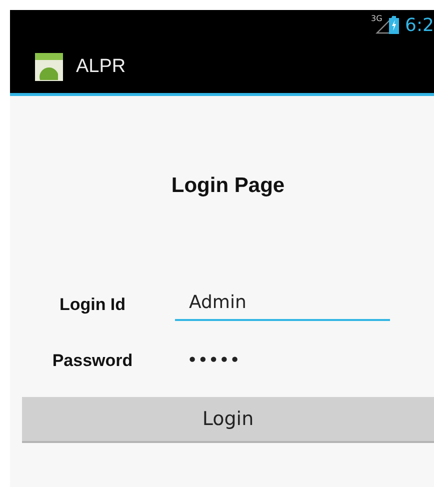 The width and height of the screenshot is (434, 487). What do you see at coordinates (92, 305) in the screenshot?
I see `field-label: Login Id` at bounding box center [92, 305].